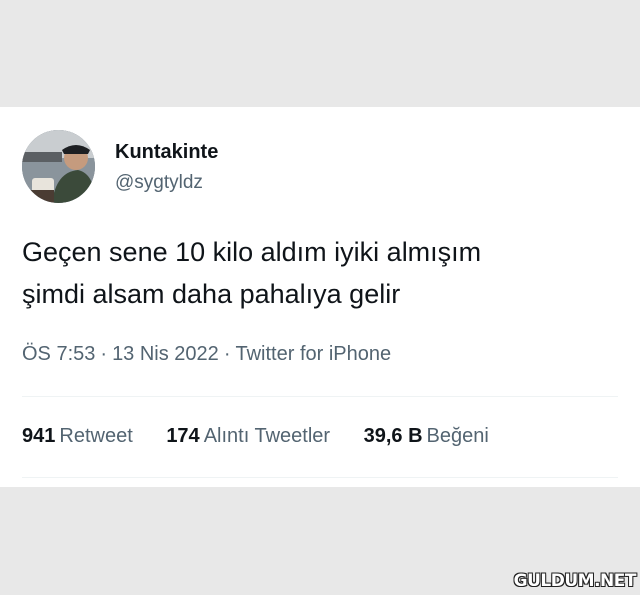 The image size is (640, 595). I want to click on likes-count: 39,6 B, so click(393, 436).